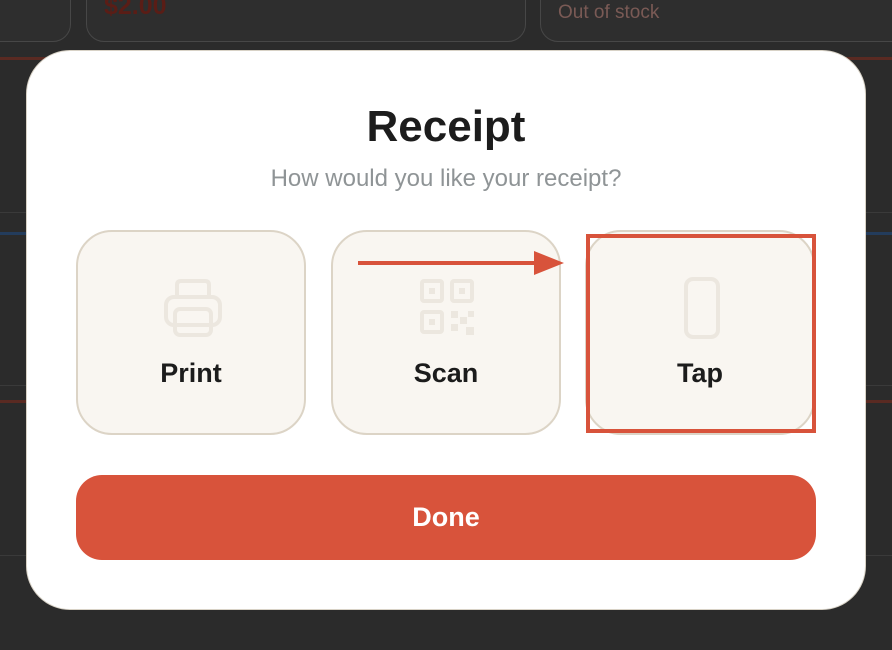 The height and width of the screenshot is (650, 892). Describe the element at coordinates (700, 373) in the screenshot. I see `option-label: Tap` at that location.